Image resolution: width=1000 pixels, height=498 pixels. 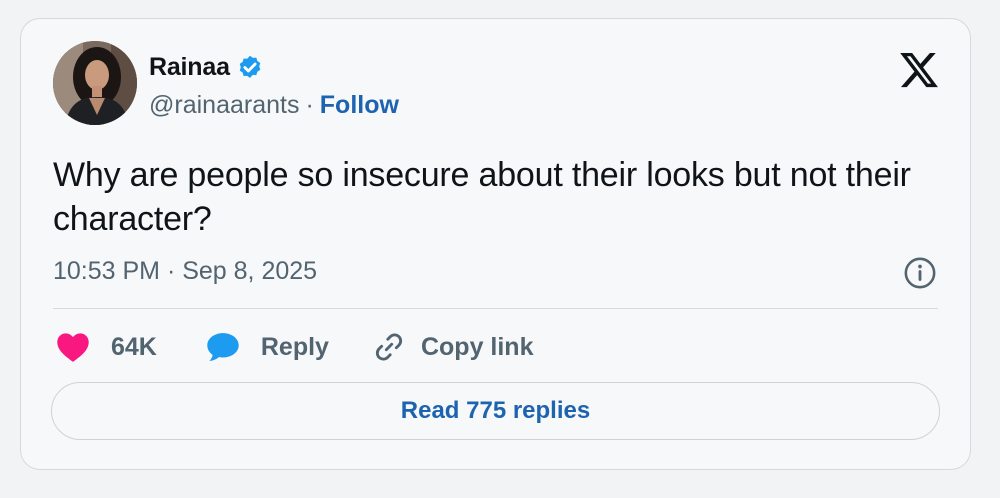 What do you see at coordinates (73, 347) in the screenshot?
I see `heart-icon` at bounding box center [73, 347].